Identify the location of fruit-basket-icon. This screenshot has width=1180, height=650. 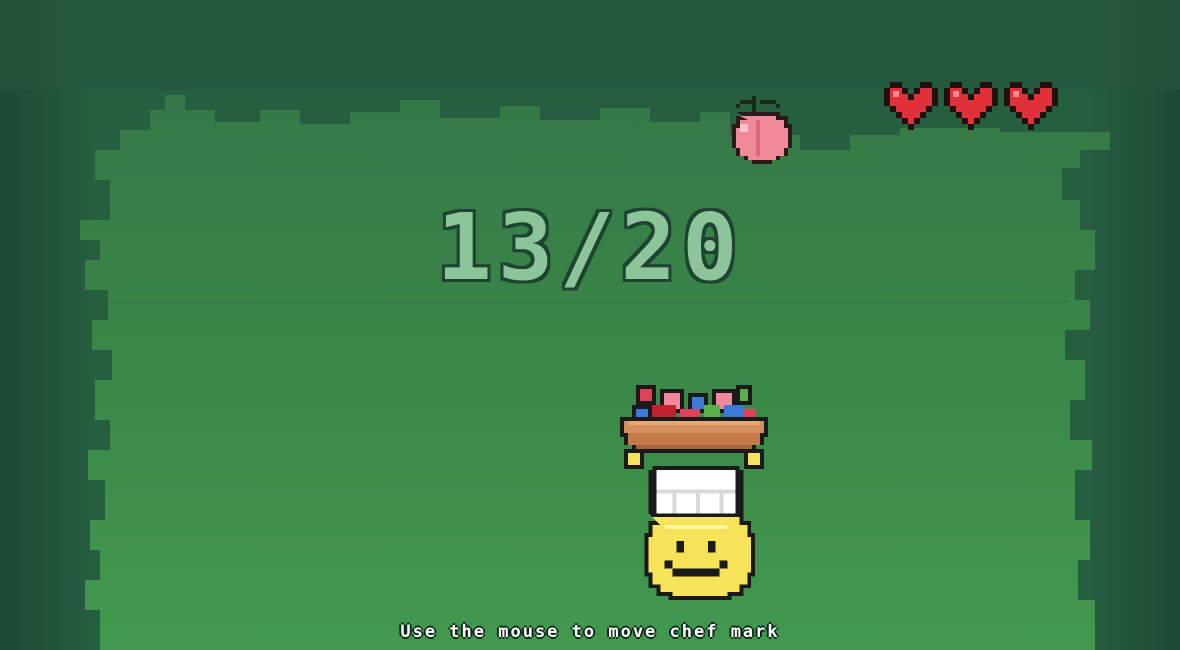
(694, 427).